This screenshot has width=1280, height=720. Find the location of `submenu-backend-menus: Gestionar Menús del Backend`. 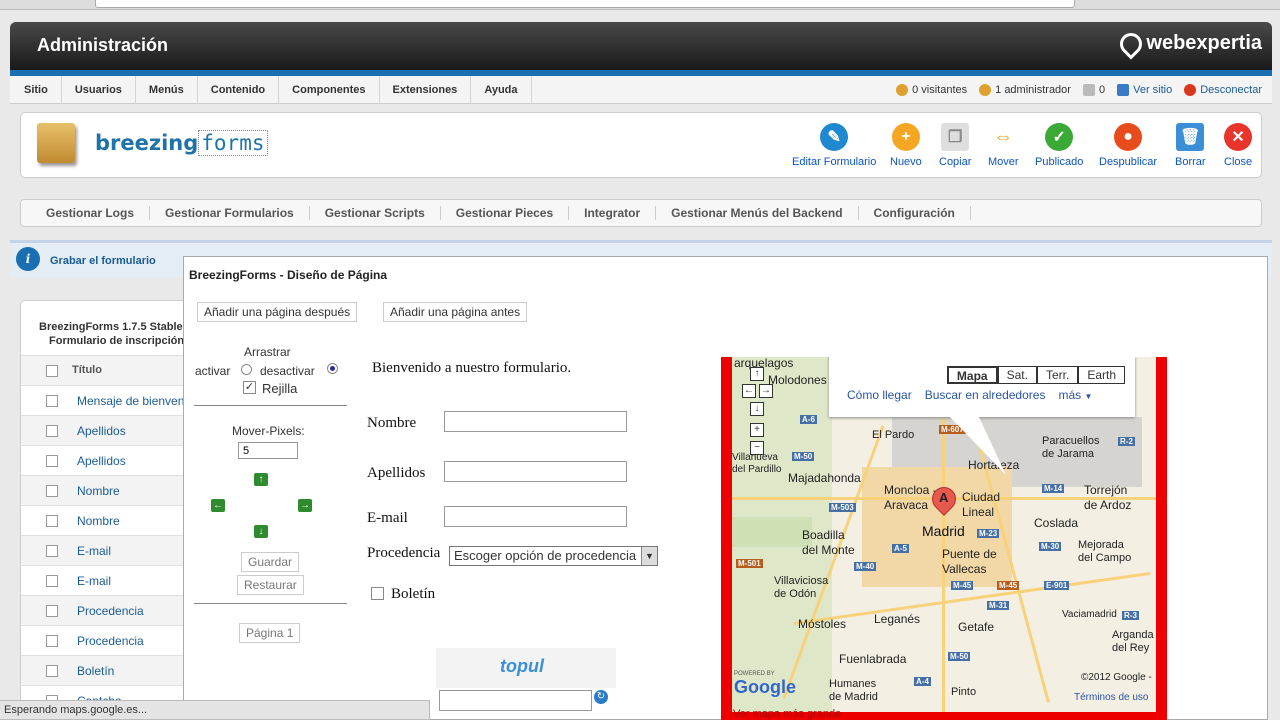

submenu-backend-menus: Gestionar Menús del Backend is located at coordinates (757, 213).